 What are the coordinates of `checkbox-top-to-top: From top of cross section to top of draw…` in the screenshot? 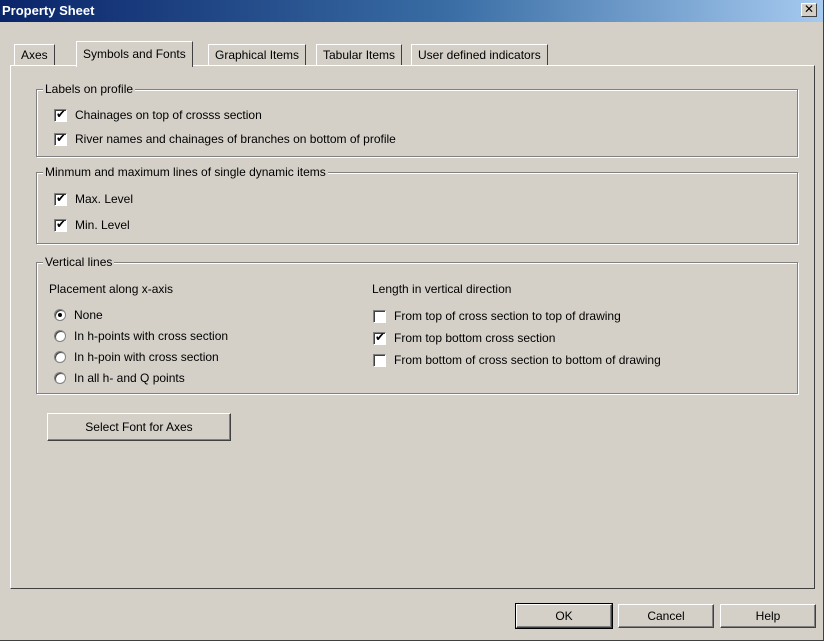 It's located at (497, 316).